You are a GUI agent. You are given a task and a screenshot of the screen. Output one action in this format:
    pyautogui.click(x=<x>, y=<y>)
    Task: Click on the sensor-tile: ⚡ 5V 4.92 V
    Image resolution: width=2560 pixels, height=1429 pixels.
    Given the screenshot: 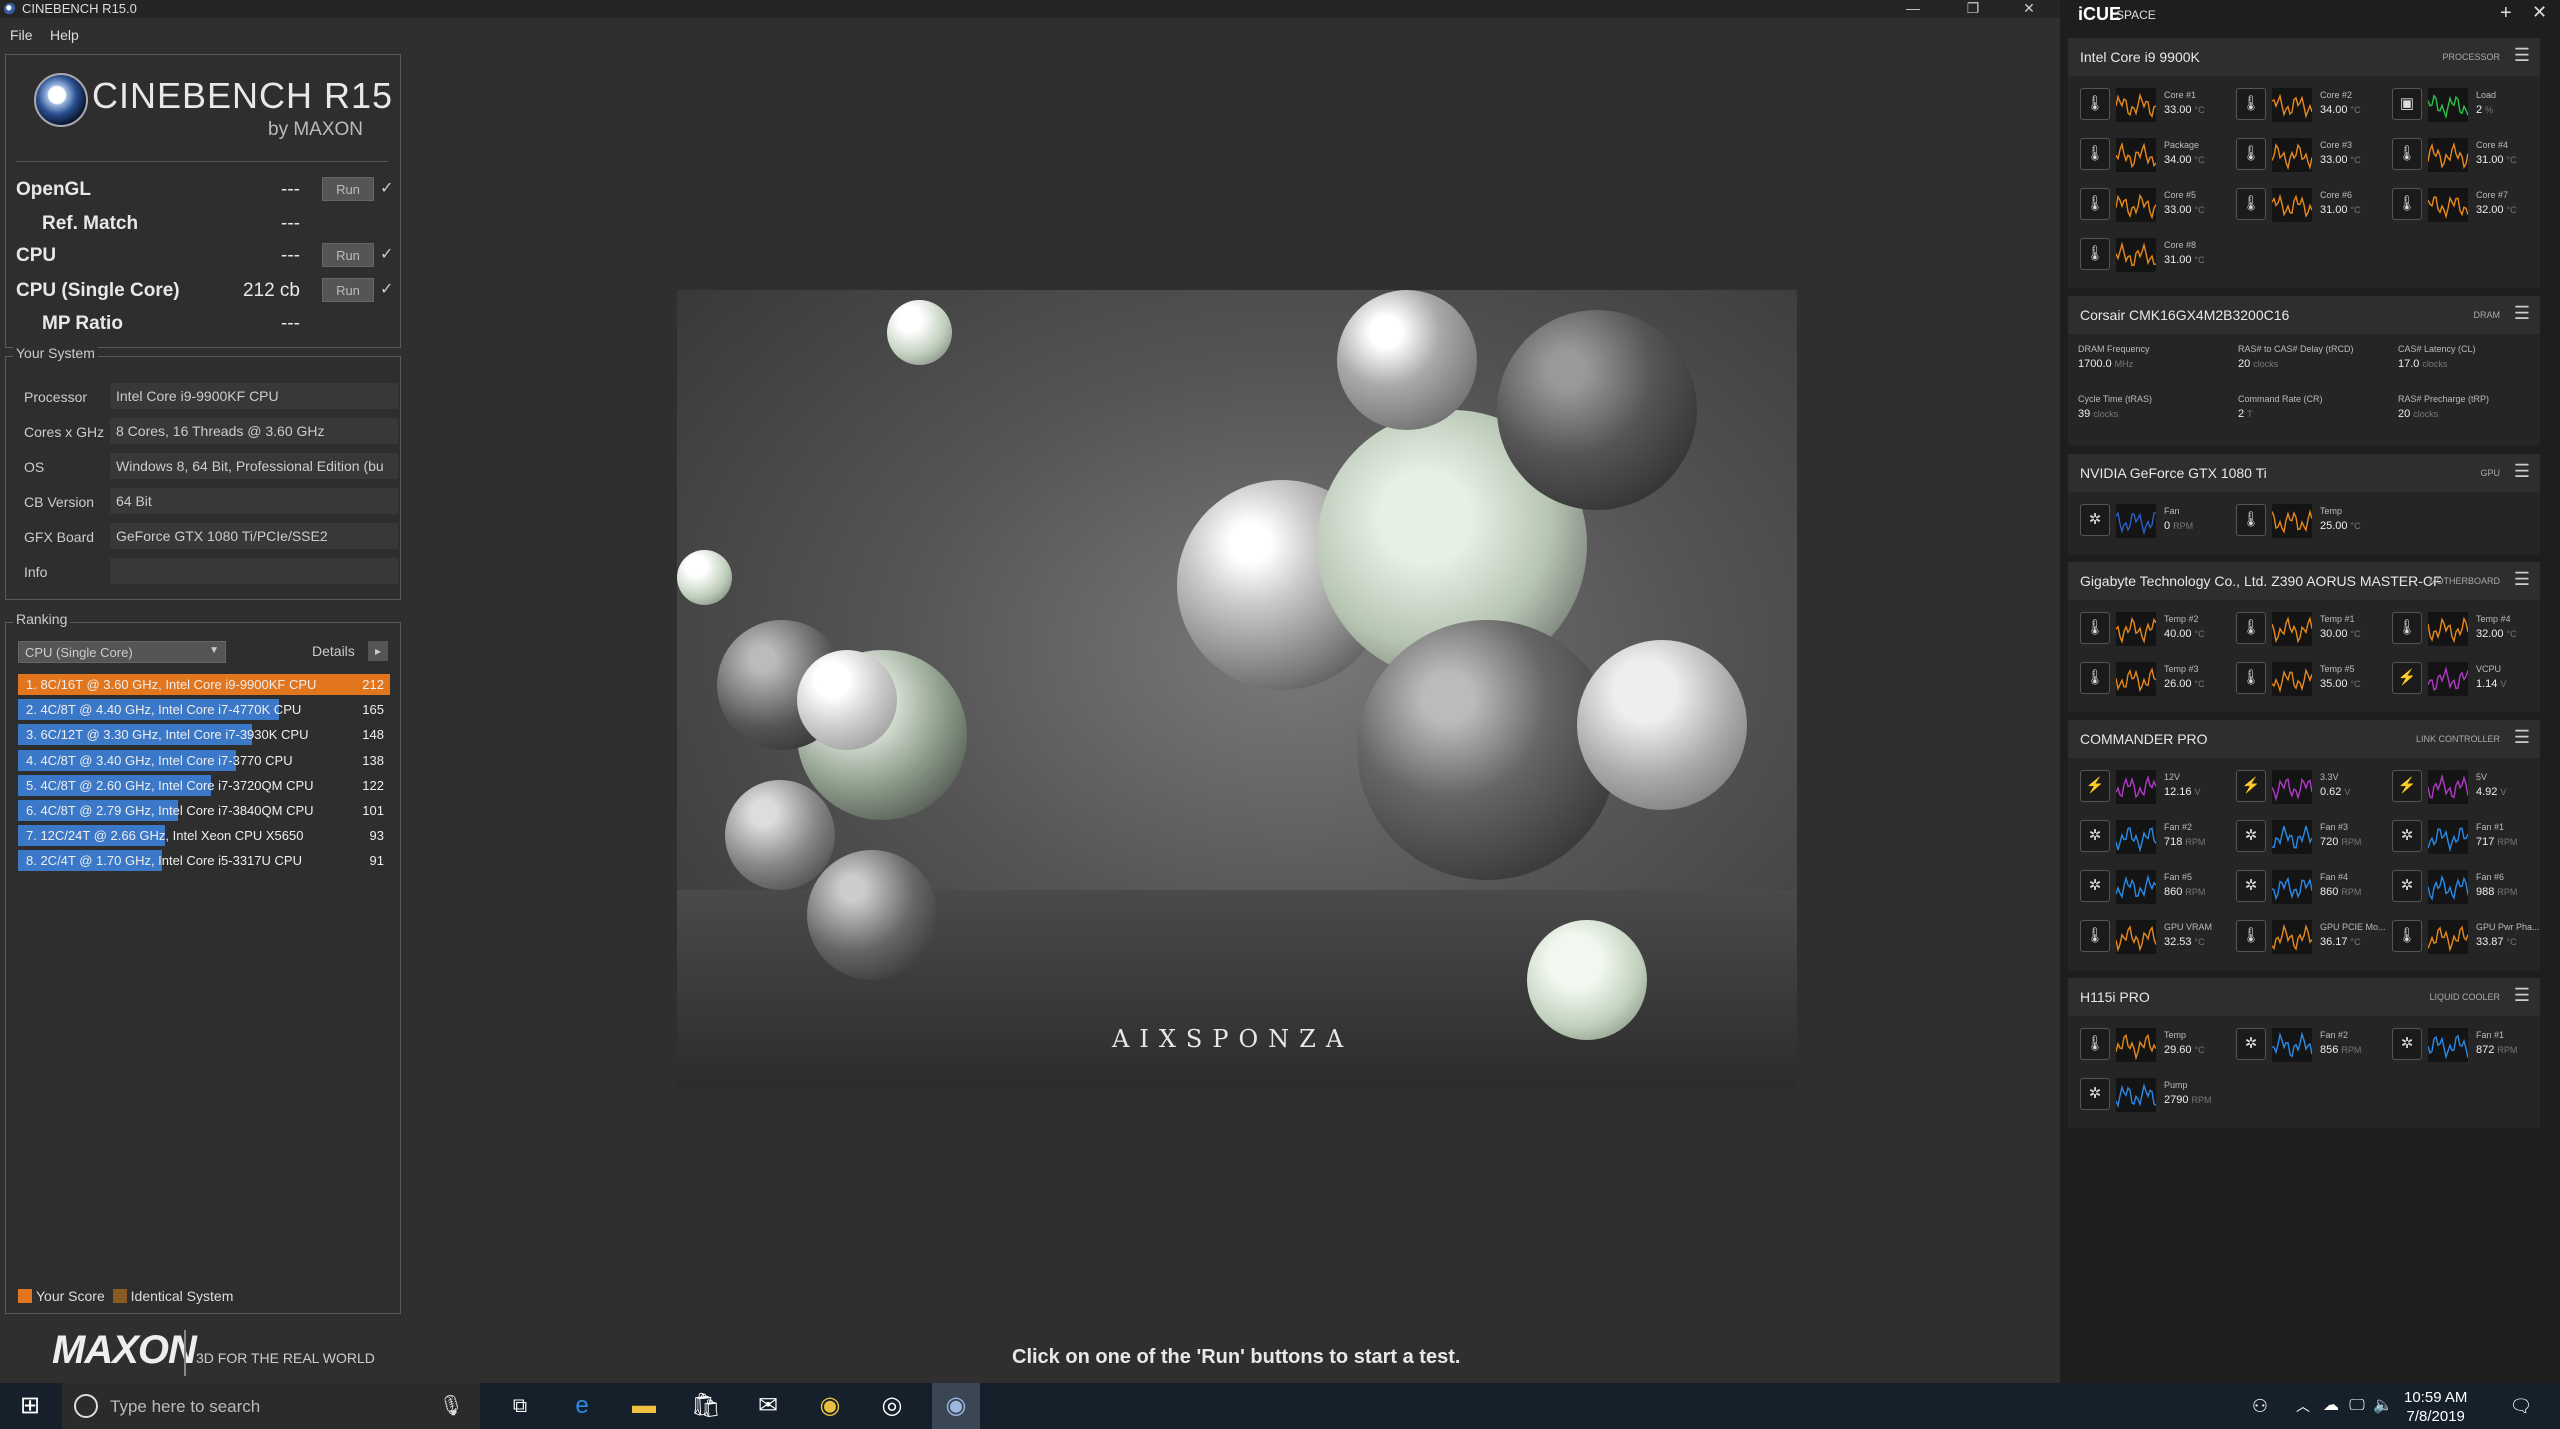 What is the action you would take?
    pyautogui.click(x=2461, y=786)
    